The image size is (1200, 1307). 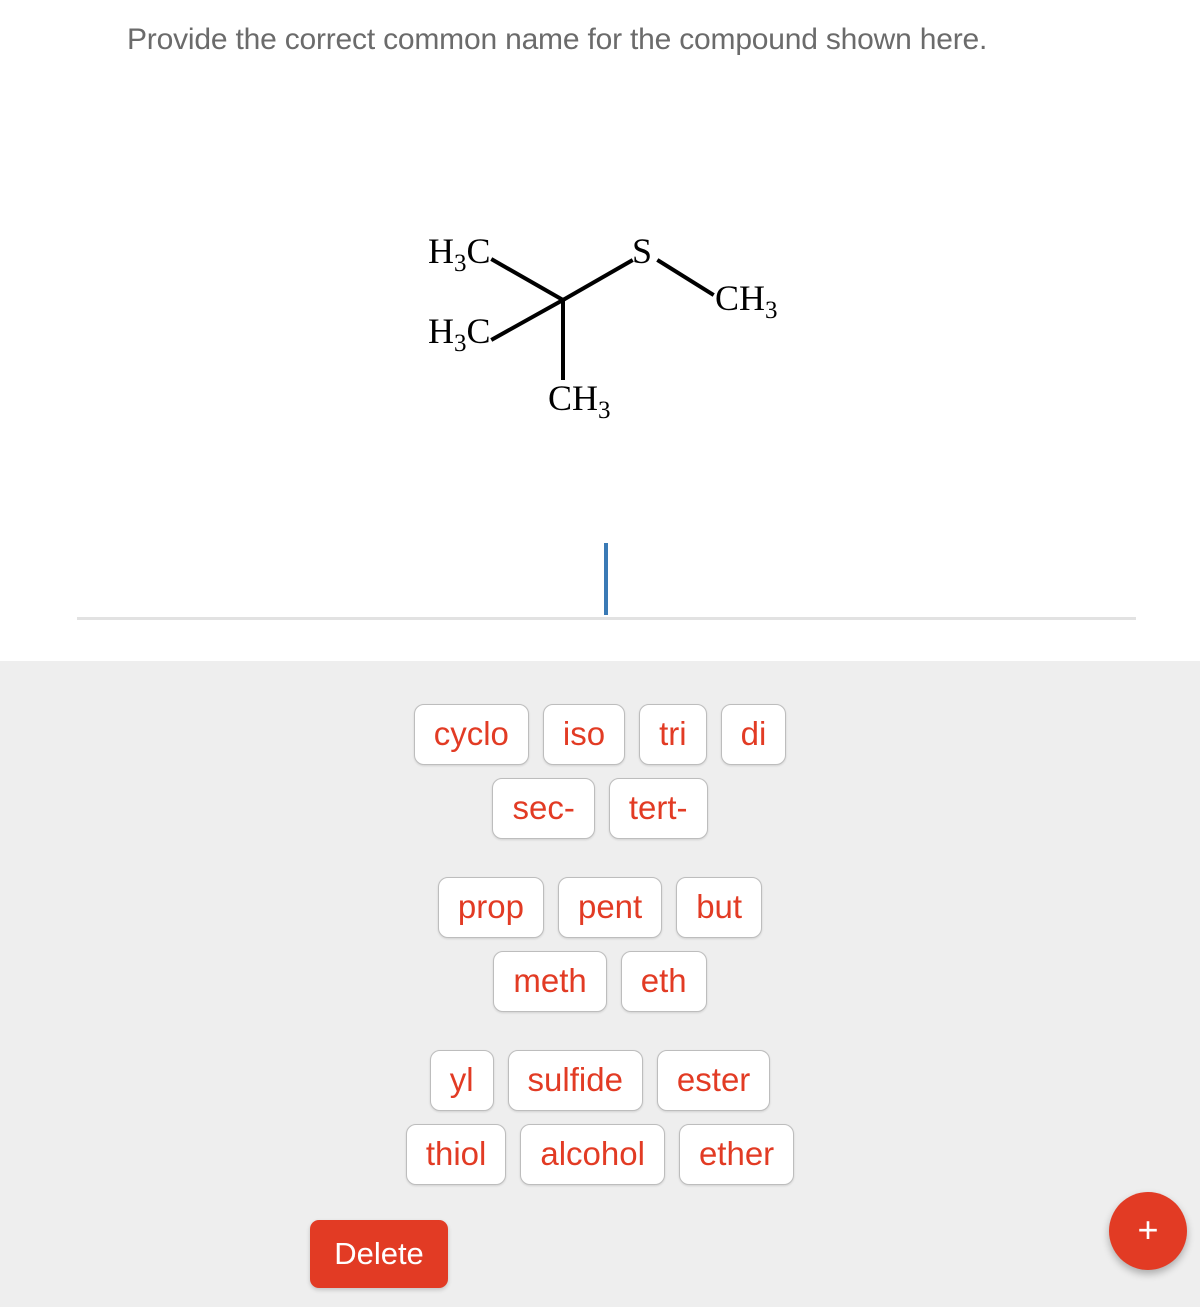 What do you see at coordinates (592, 1154) in the screenshot?
I see `token-button-alcohol: alcohol` at bounding box center [592, 1154].